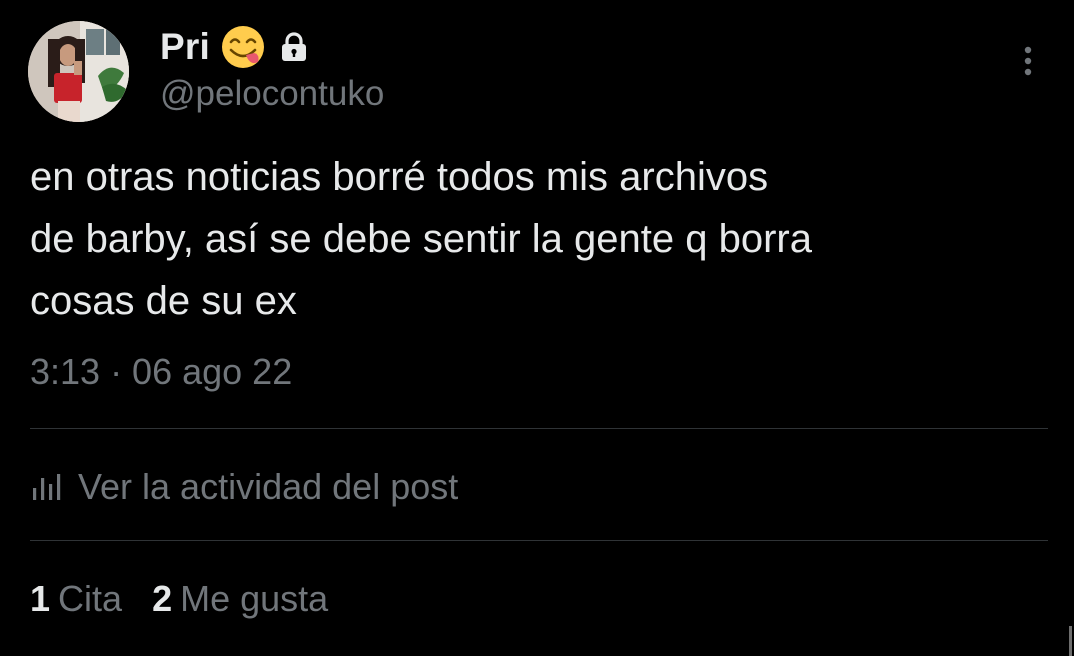  Describe the element at coordinates (1028, 62) in the screenshot. I see `more-vertical-icon` at that location.